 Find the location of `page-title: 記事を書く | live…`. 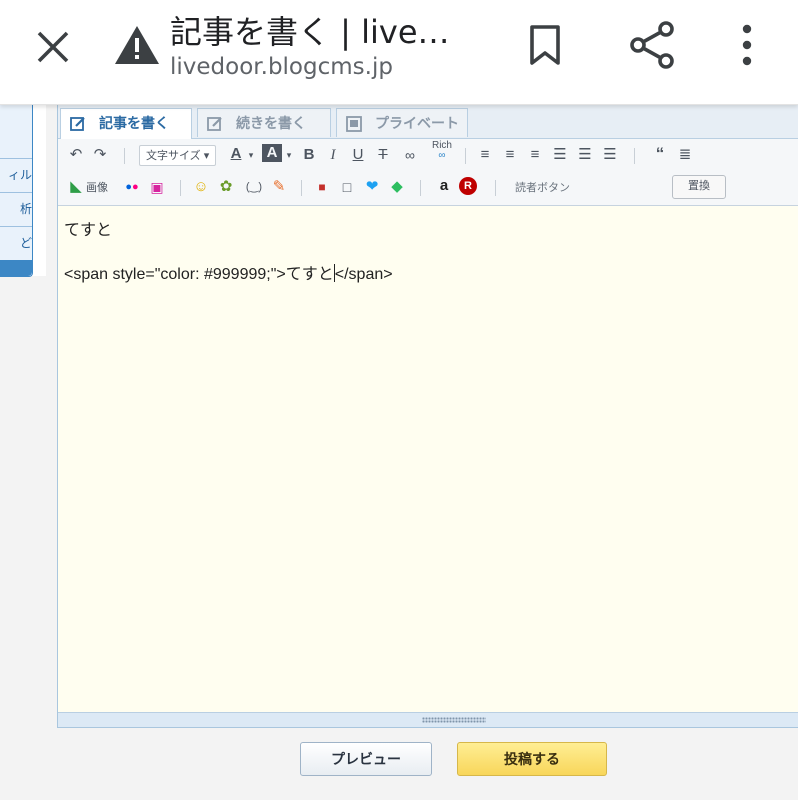

page-title: 記事を書く | live… is located at coordinates (320, 30).